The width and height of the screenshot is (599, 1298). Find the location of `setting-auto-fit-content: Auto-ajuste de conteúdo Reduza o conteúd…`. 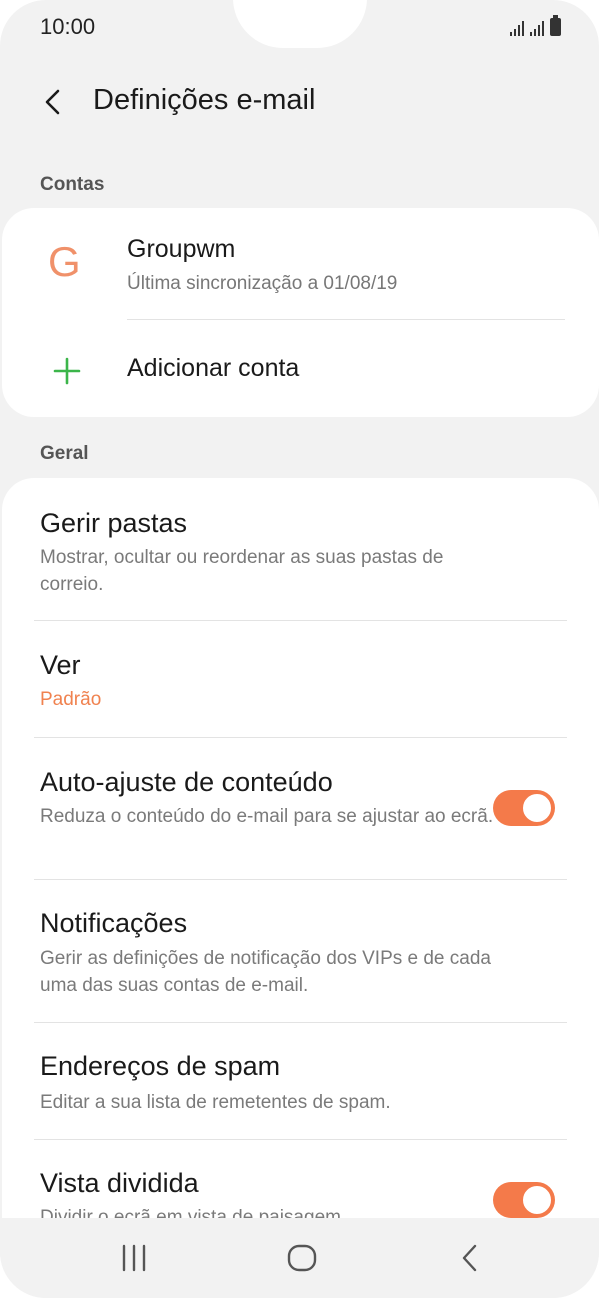

setting-auto-fit-content: Auto-ajuste de conteúdo Reduza o conteúd… is located at coordinates (300, 808).